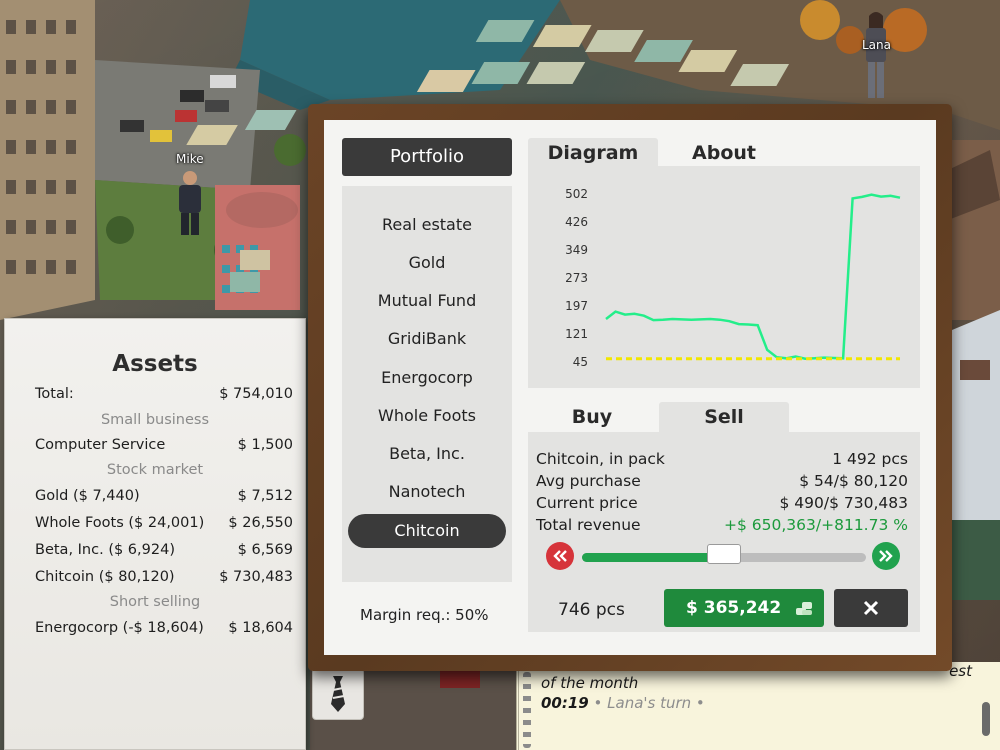 The width and height of the screenshot is (1000, 750). Describe the element at coordinates (155, 470) in the screenshot. I see `section-stock-market: Stock market` at that location.